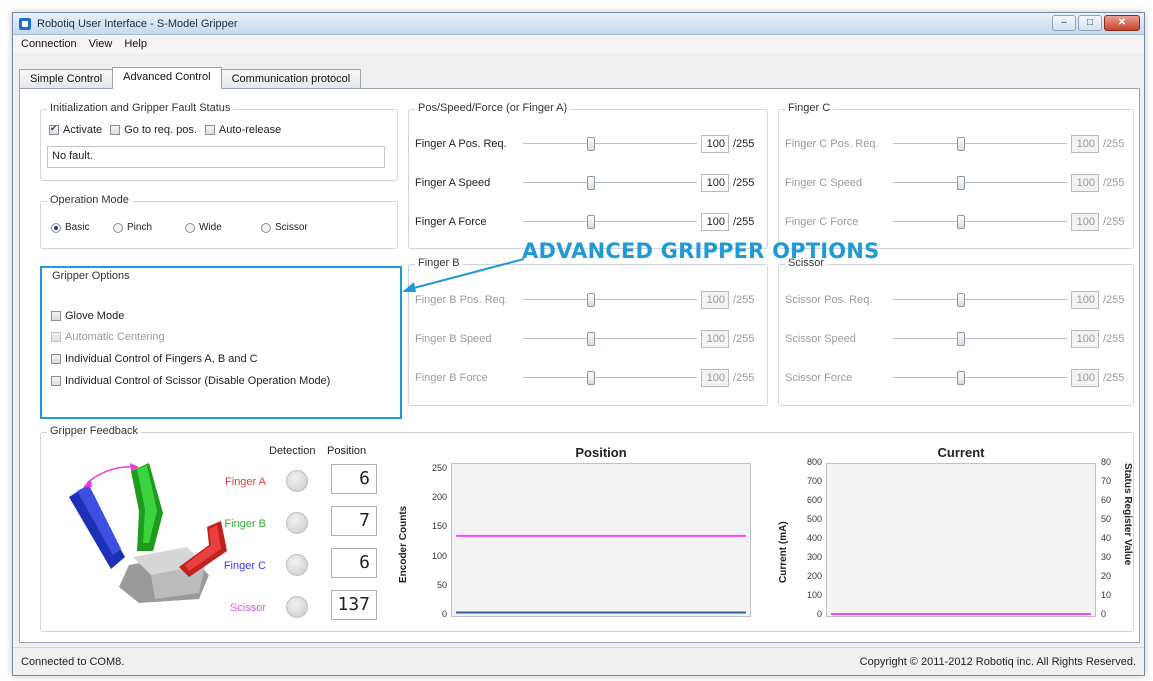  Describe the element at coordinates (1090, 23) in the screenshot. I see `maximize-button: □` at that location.